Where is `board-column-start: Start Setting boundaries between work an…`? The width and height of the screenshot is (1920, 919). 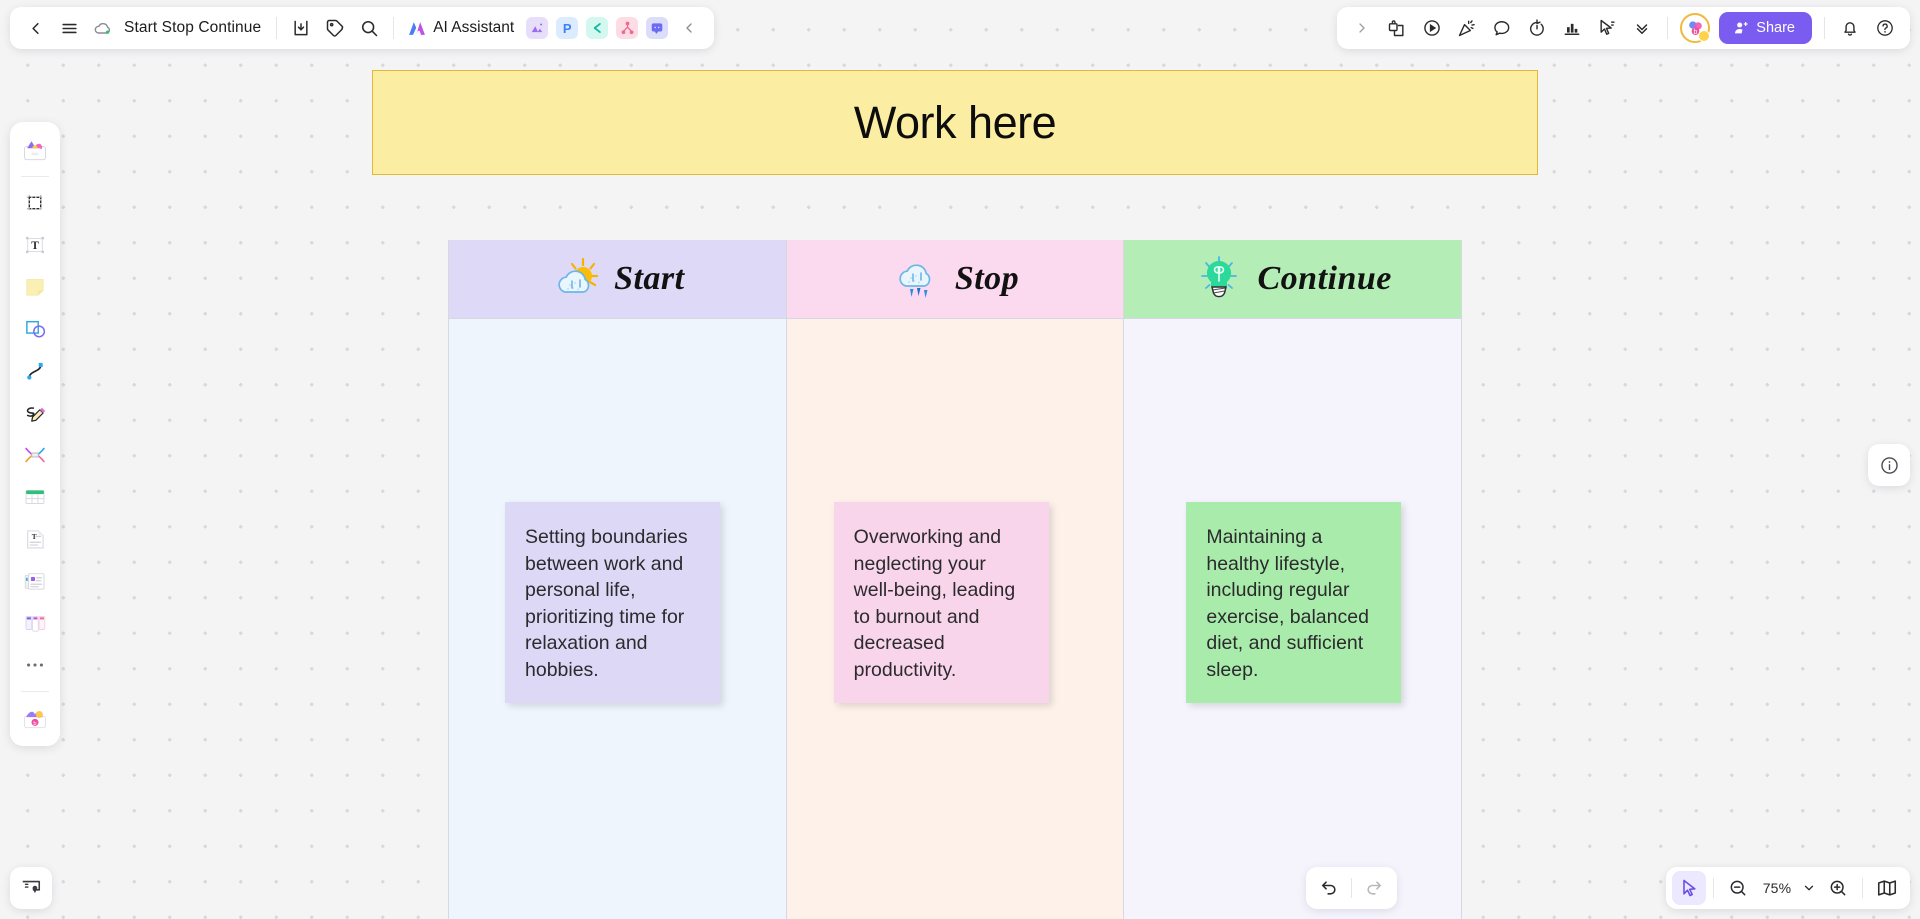 board-column-start: Start Setting boundaries between work an… is located at coordinates (617, 579).